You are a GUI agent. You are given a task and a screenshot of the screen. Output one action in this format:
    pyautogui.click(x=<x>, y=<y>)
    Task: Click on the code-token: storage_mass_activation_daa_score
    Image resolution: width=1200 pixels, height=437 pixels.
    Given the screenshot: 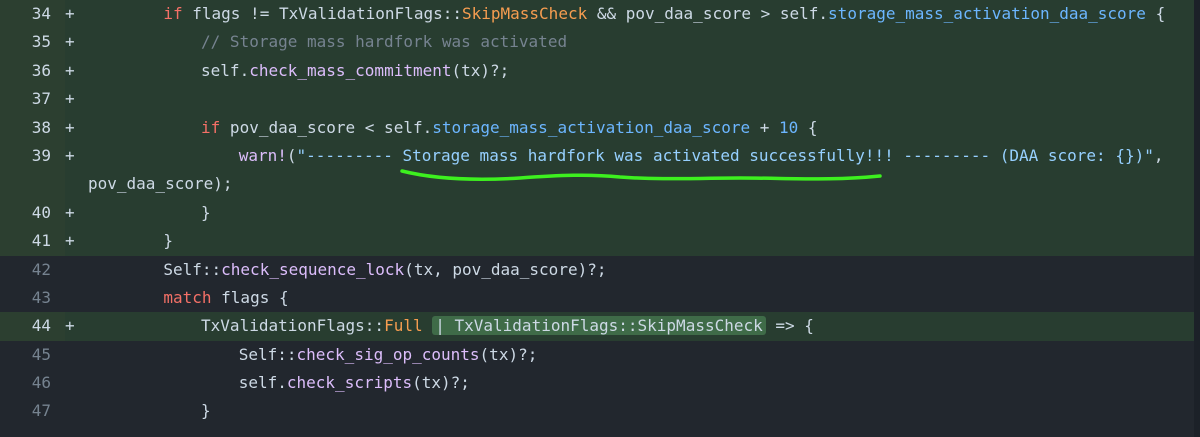 What is the action you would take?
    pyautogui.click(x=987, y=13)
    